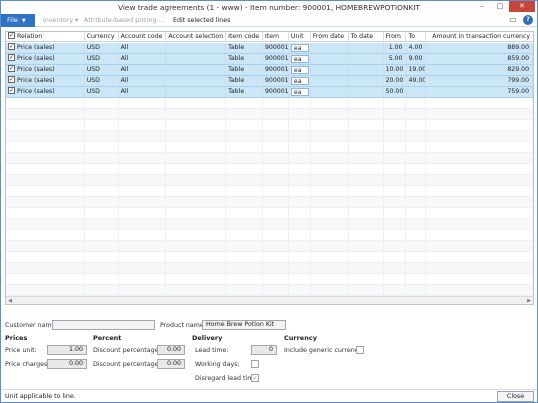 Image resolution: width=538 pixels, height=403 pixels. I want to click on scroll-left-icon: ◀, so click(10, 300).